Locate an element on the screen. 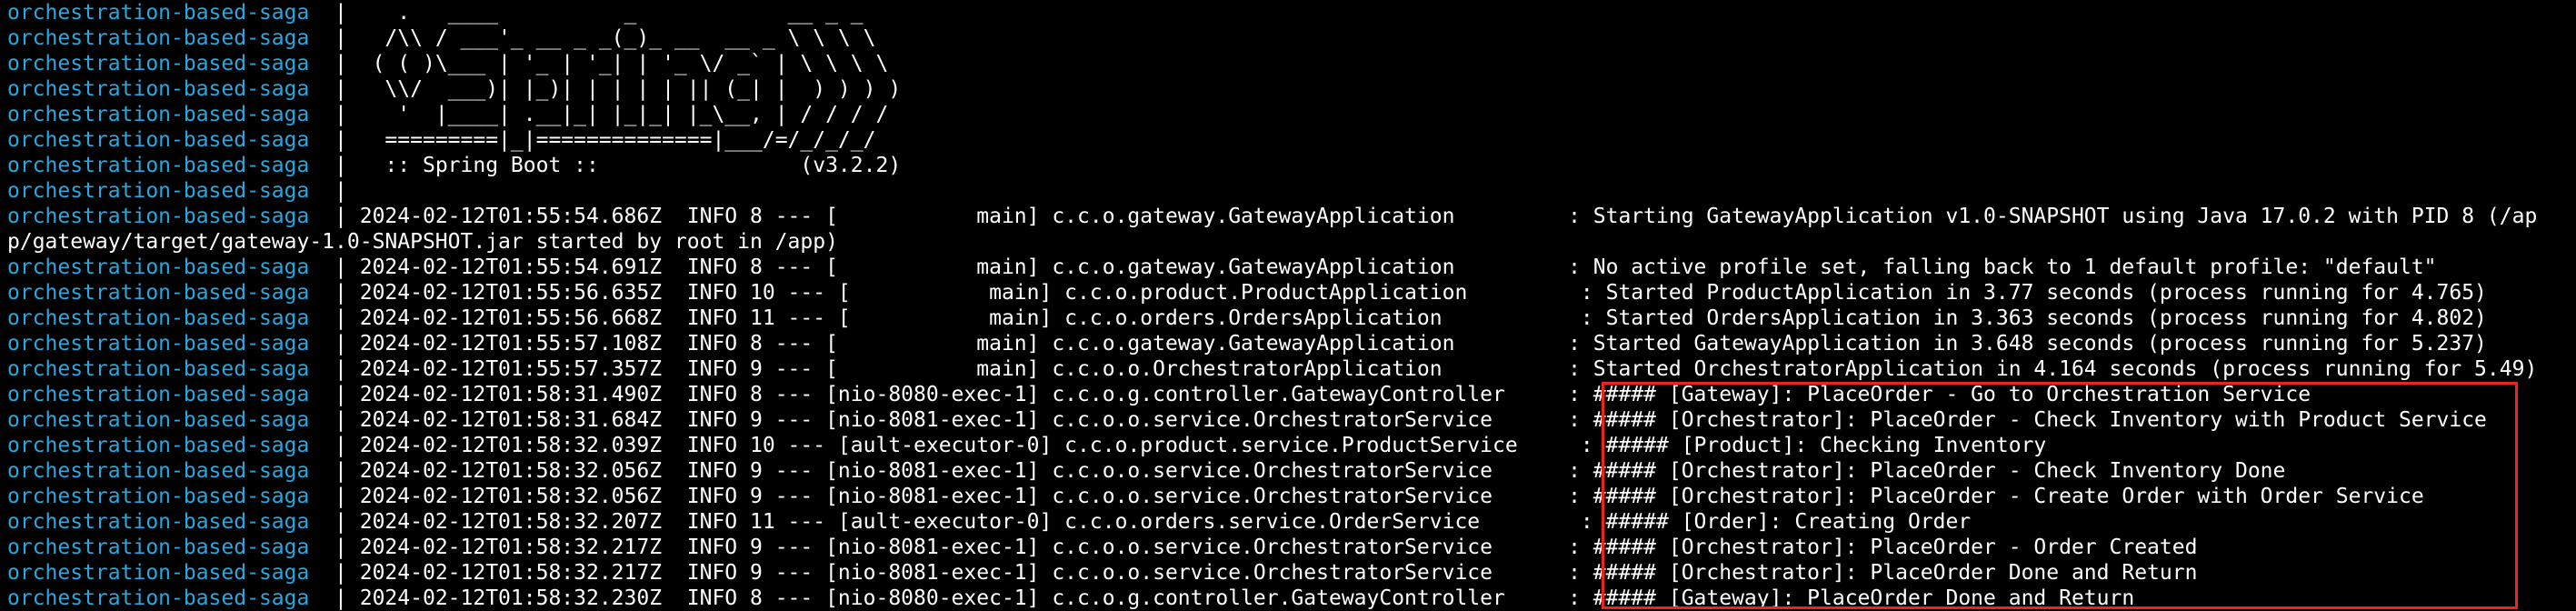  log-line: orchestration-based-saga | is located at coordinates (1291, 191).